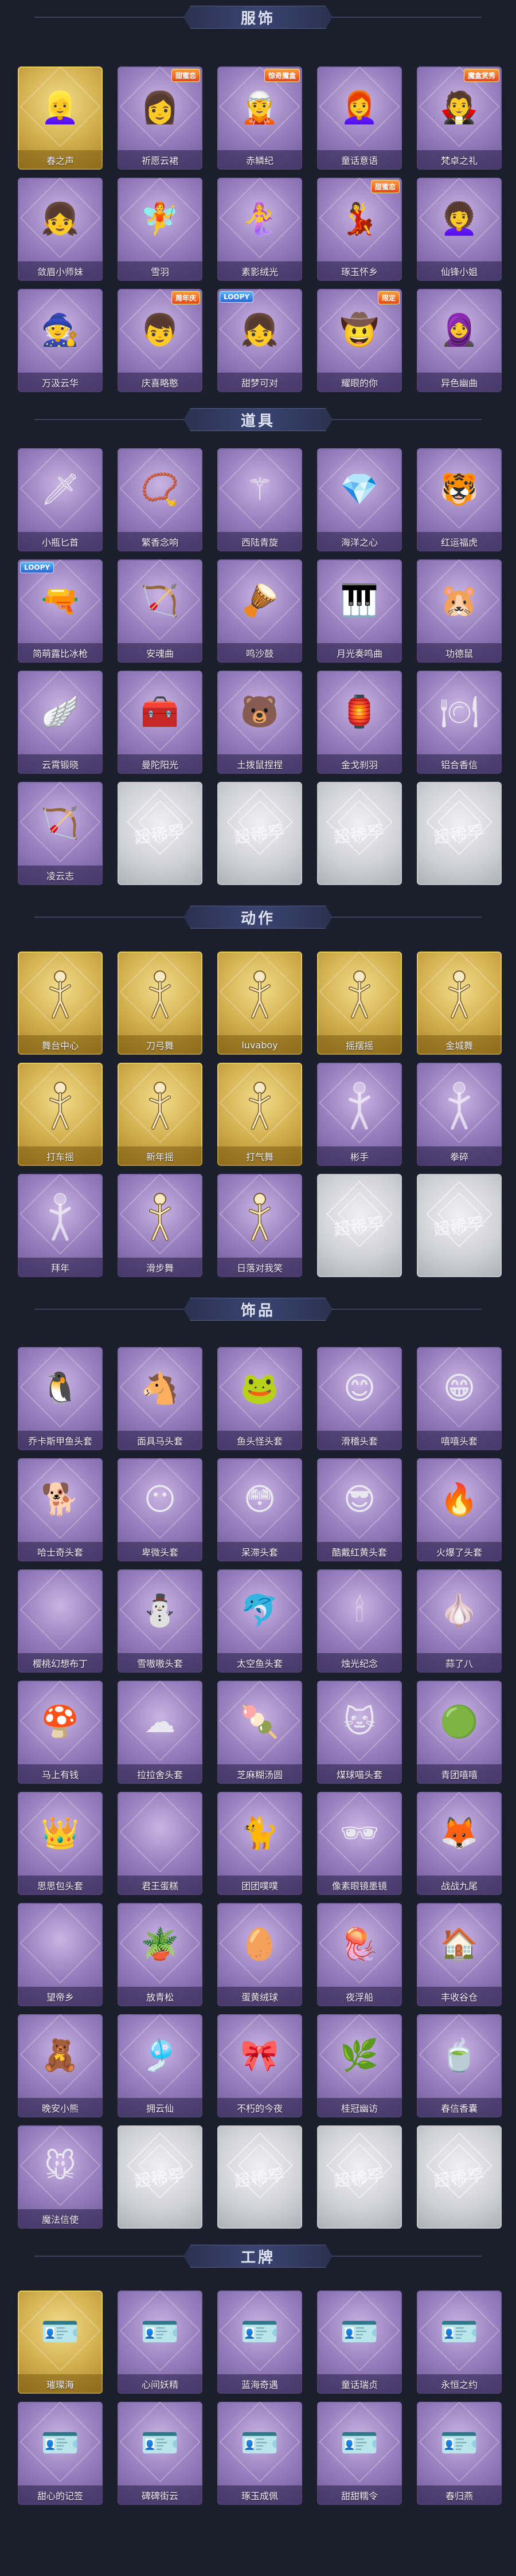  Describe the element at coordinates (160, 1003) in the screenshot. I see `item-card: 刀弓舞` at that location.